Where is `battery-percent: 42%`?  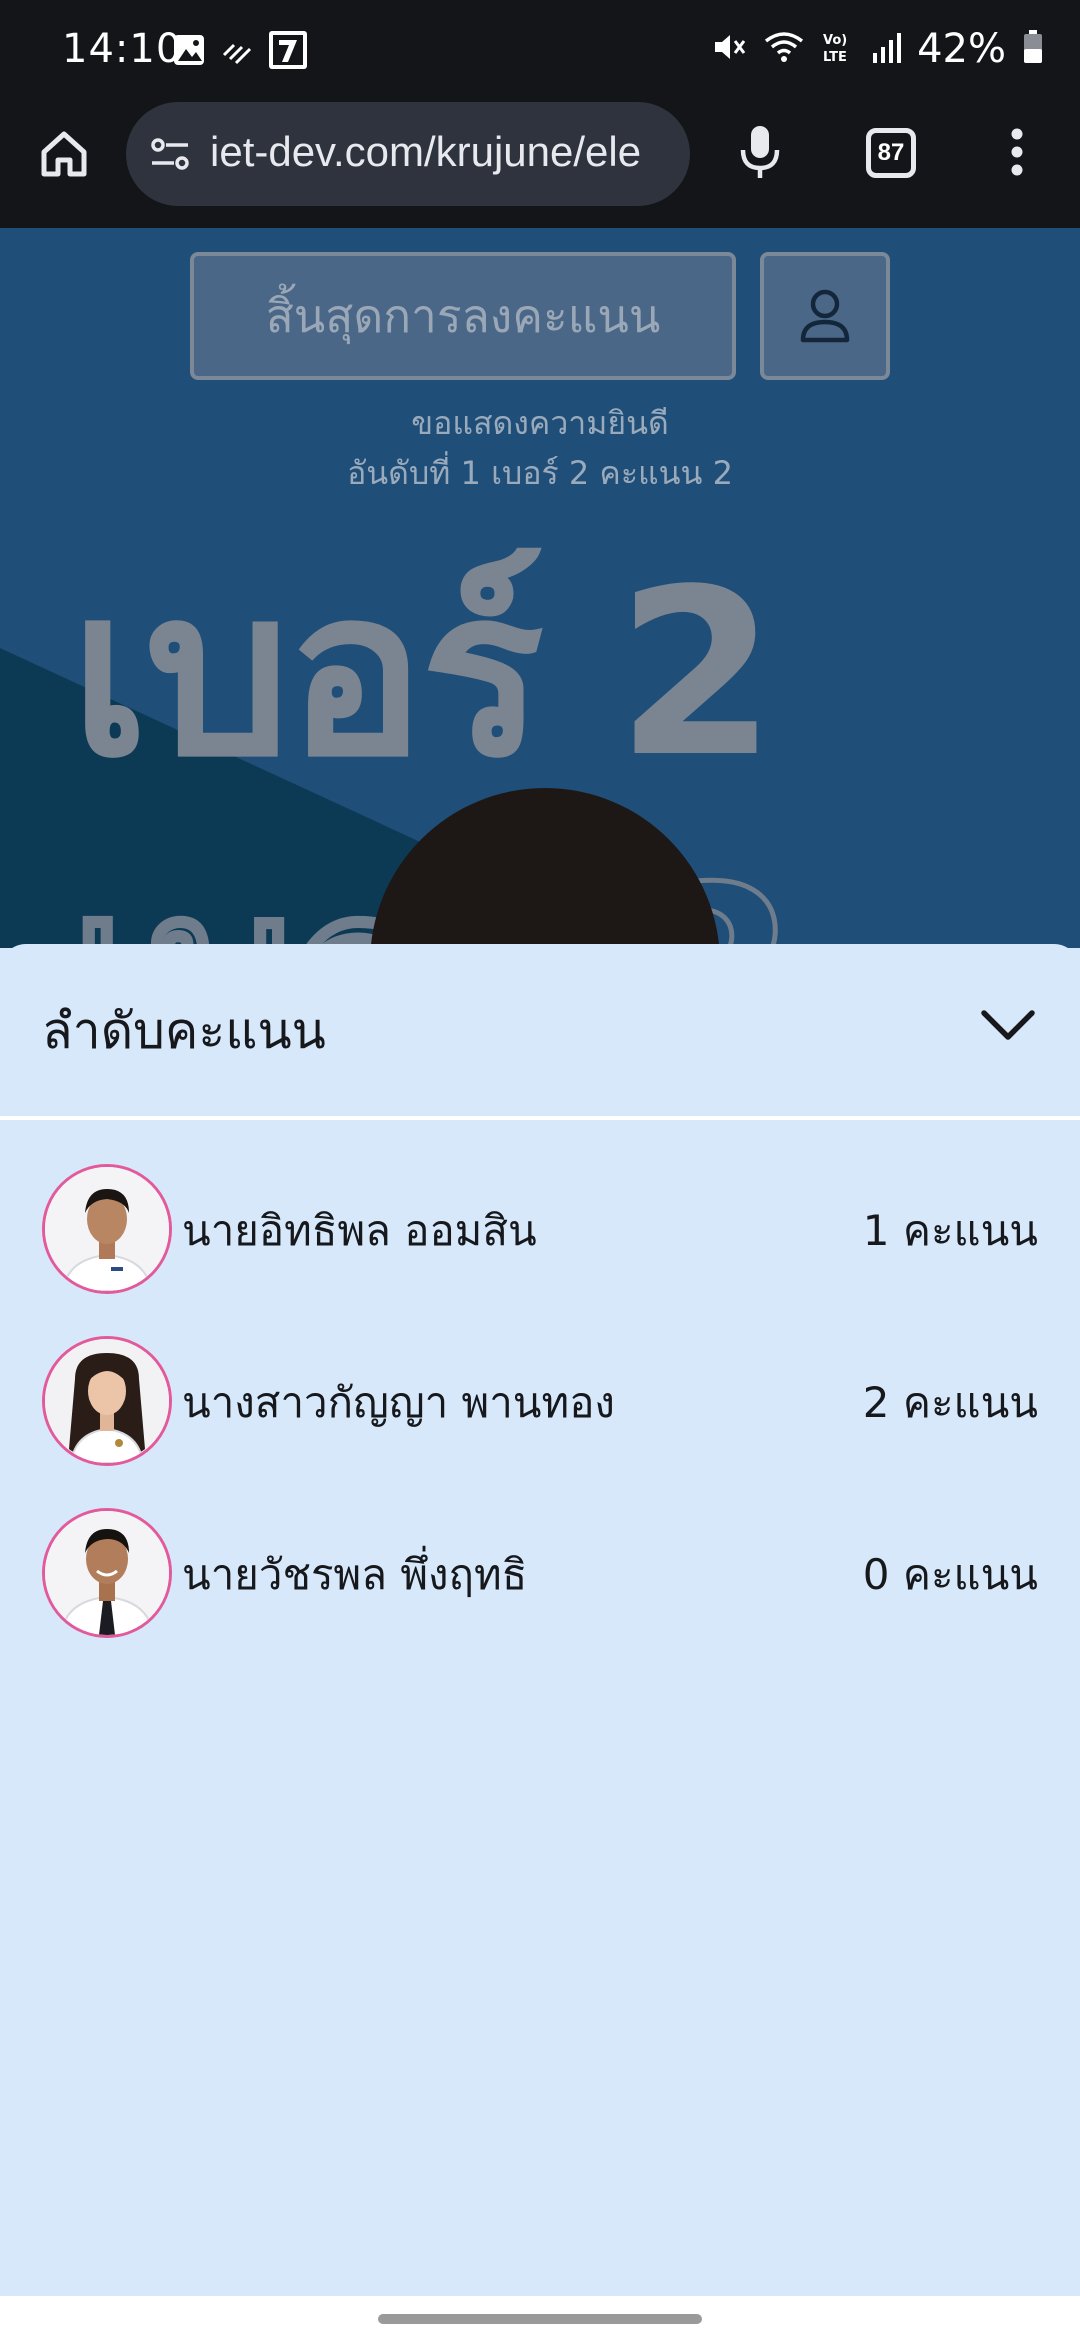
battery-percent: 42% is located at coordinates (961, 49).